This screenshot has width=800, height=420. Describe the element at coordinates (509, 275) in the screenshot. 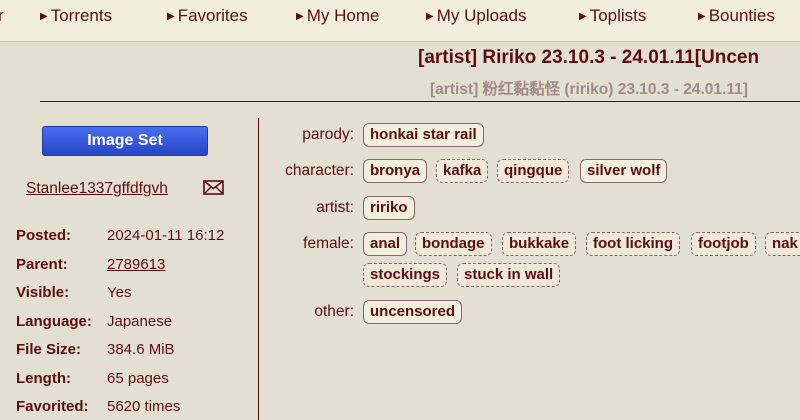

I see `tag-stuck-in-wall: stuck in wall` at that location.